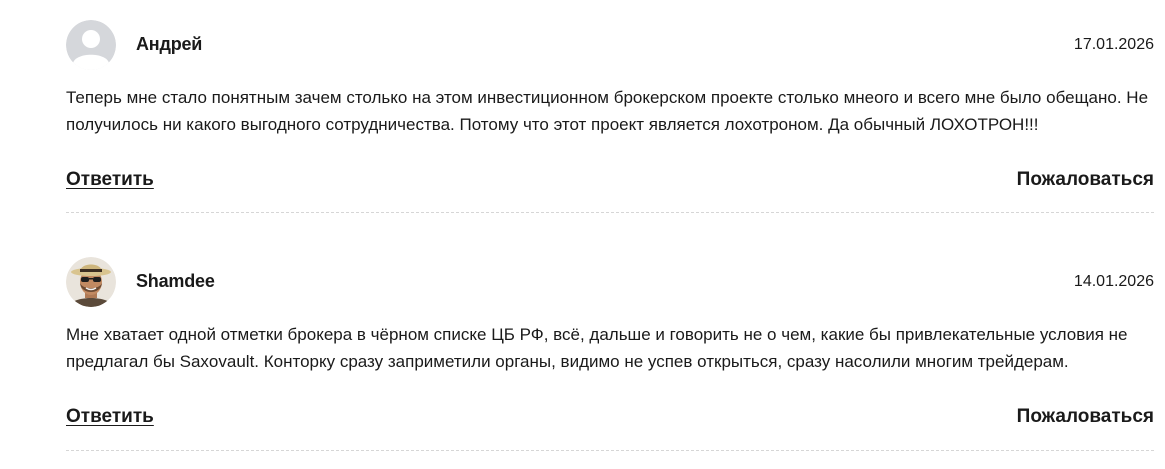 The width and height of the screenshot is (1165, 469). Describe the element at coordinates (91, 45) in the screenshot. I see `default-user-icon` at that location.